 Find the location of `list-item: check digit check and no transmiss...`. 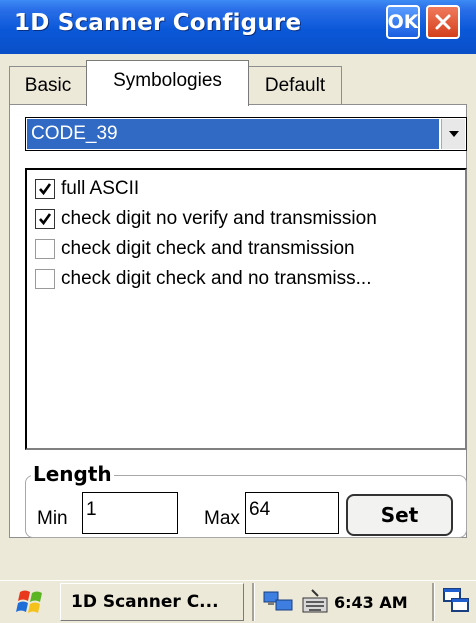

list-item: check digit check and no transmiss... is located at coordinates (203, 279).